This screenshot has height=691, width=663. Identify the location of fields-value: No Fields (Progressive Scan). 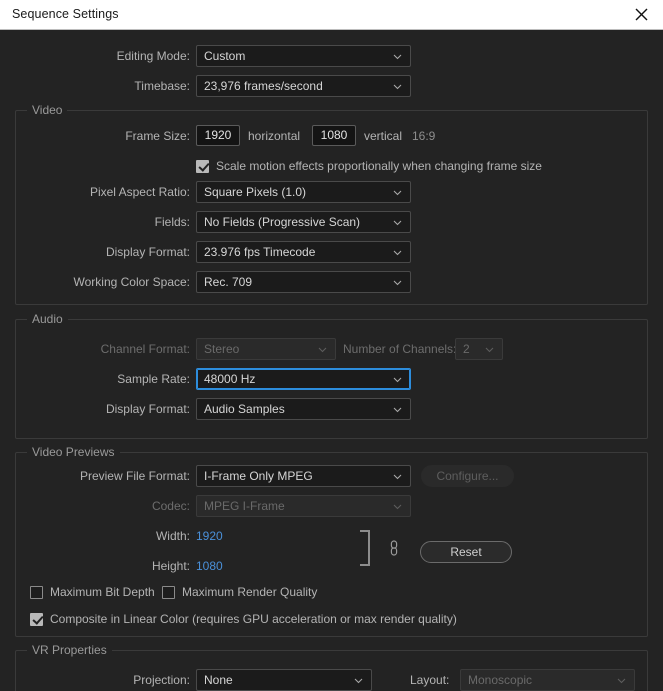
(282, 222).